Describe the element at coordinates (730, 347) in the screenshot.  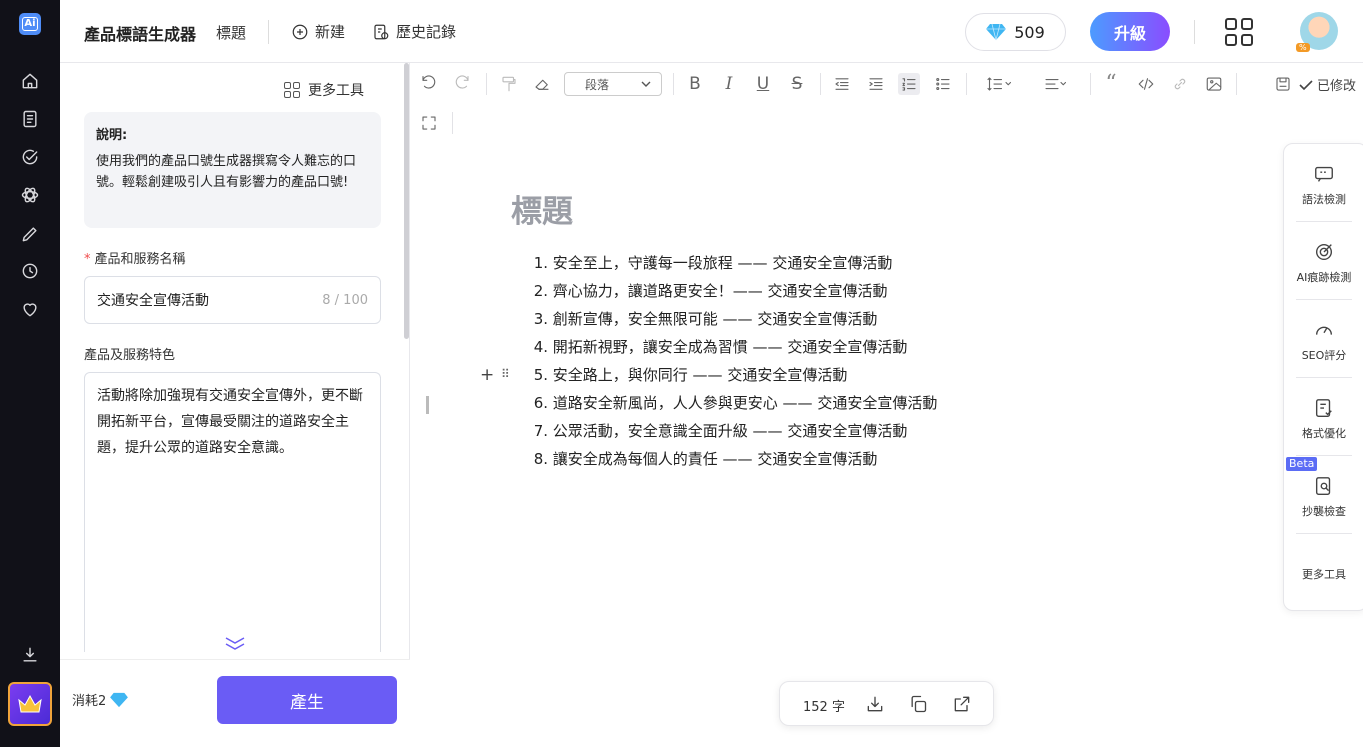
I see `item-text: 開拓新視野，讓安全成為習慣 —— 交通安全宣傳活動` at that location.